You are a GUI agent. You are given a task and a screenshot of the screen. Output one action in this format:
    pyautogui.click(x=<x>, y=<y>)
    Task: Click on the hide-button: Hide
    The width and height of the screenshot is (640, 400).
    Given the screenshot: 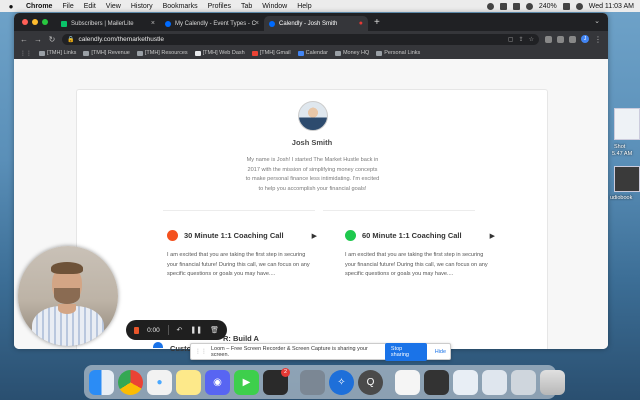 What is the action you would take?
    pyautogui.click(x=440, y=352)
    